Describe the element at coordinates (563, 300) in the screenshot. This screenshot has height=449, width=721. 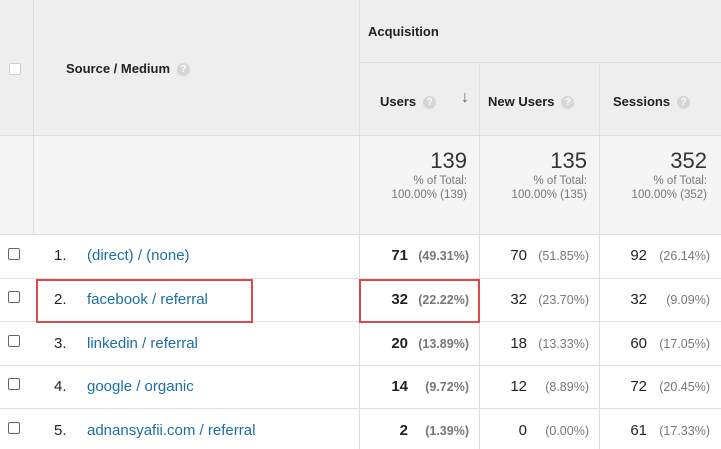
I see `new-users-percent: (23.70%)` at that location.